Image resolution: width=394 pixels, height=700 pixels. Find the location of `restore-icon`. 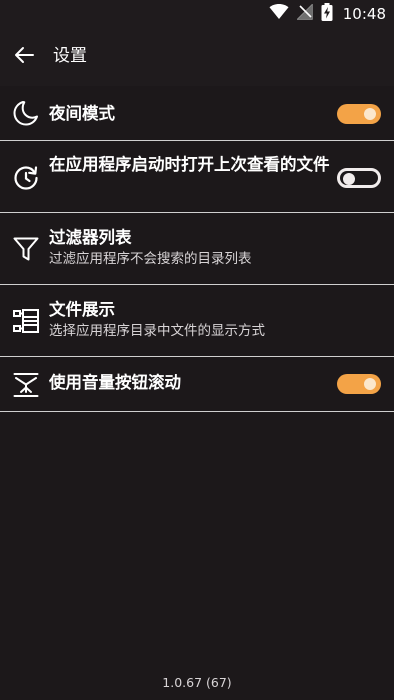

restore-icon is located at coordinates (26, 178).